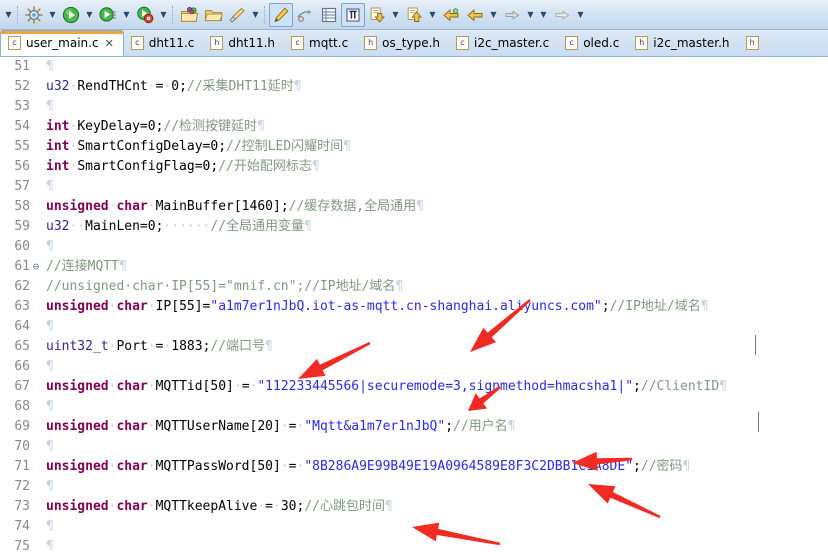 This screenshot has height=552, width=828. I want to click on run-icon, so click(71, 15).